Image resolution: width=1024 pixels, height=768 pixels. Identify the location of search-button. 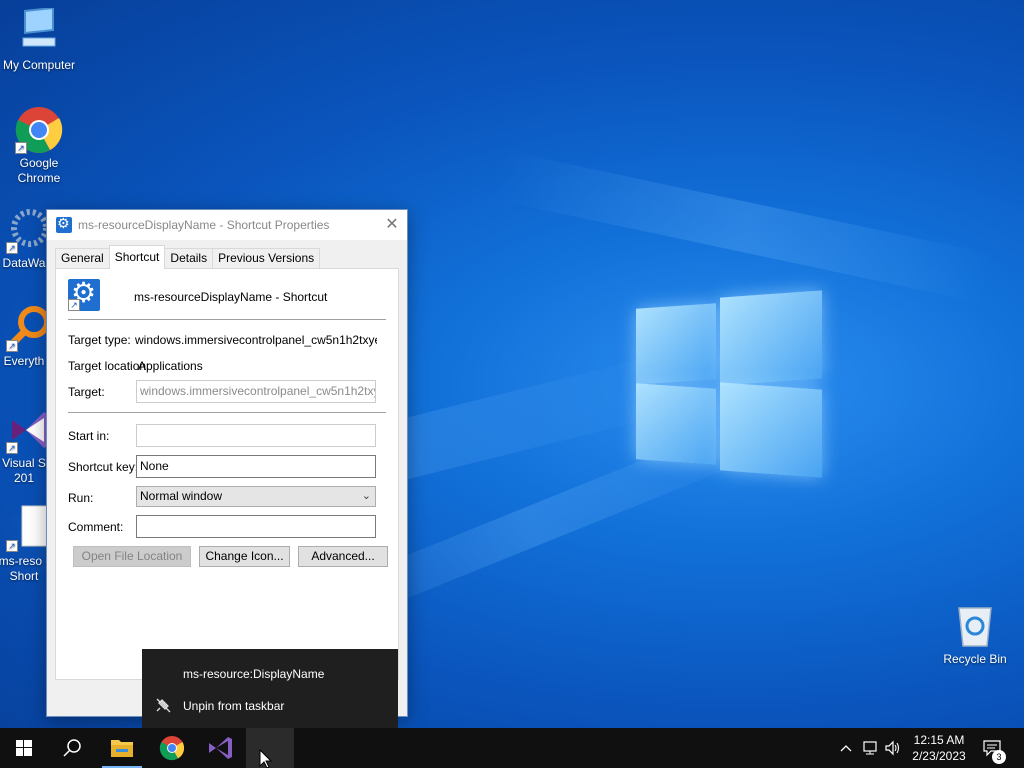
(72, 748).